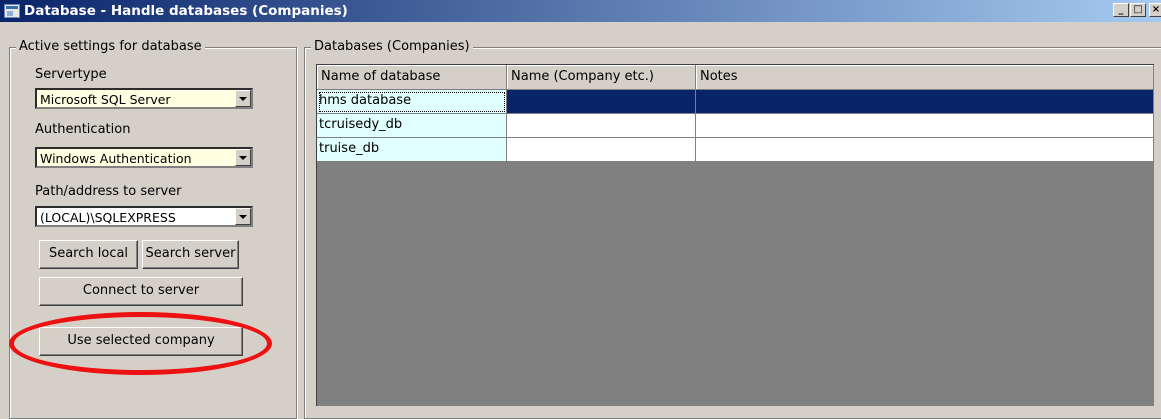 This screenshot has height=419, width=1161. Describe the element at coordinates (71, 74) in the screenshot. I see `servertype-label: Servertype` at that location.